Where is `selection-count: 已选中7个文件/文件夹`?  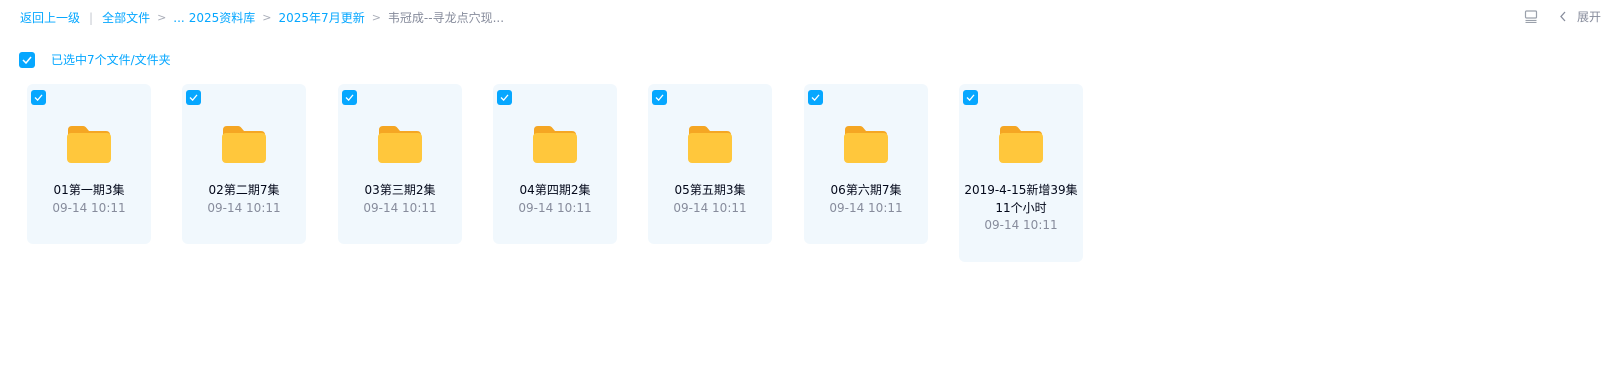 selection-count: 已选中7个文件/文件夹 is located at coordinates (111, 60).